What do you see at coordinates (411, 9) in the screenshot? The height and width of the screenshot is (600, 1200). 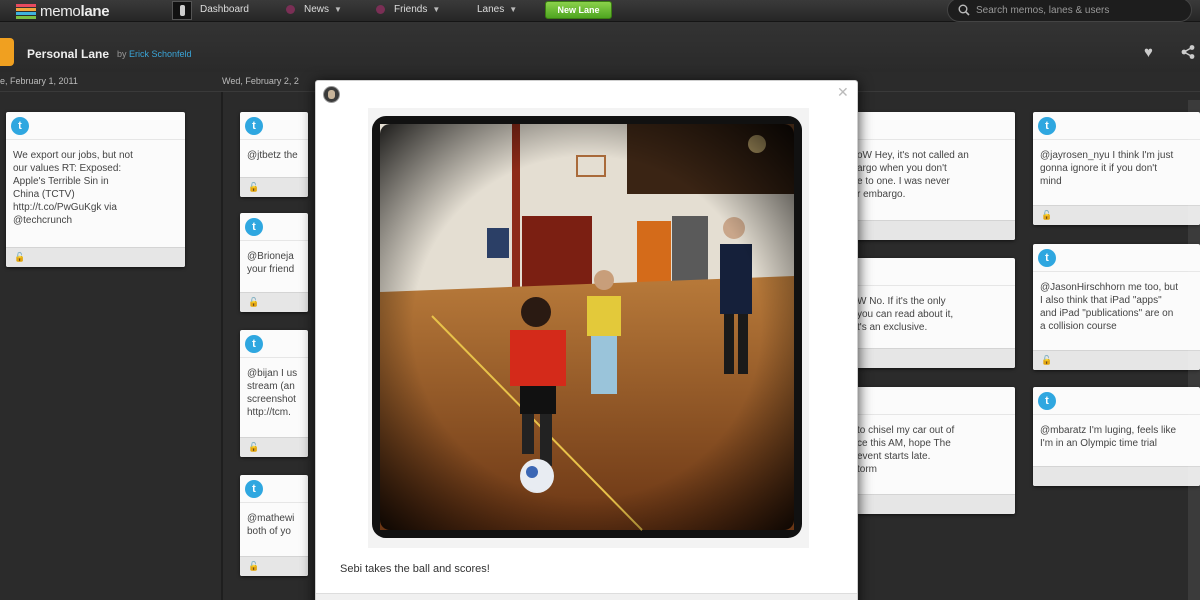 I see `nav-friends-label: Friends` at bounding box center [411, 9].